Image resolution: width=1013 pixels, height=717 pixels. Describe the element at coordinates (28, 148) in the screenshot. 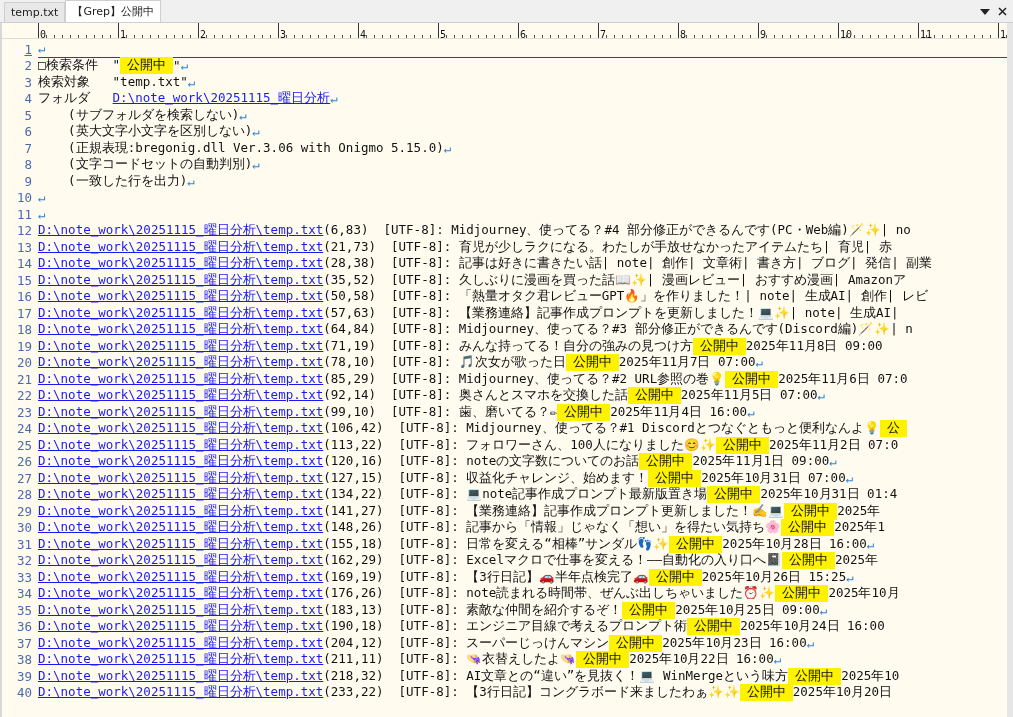

I see `line-number: 7` at that location.